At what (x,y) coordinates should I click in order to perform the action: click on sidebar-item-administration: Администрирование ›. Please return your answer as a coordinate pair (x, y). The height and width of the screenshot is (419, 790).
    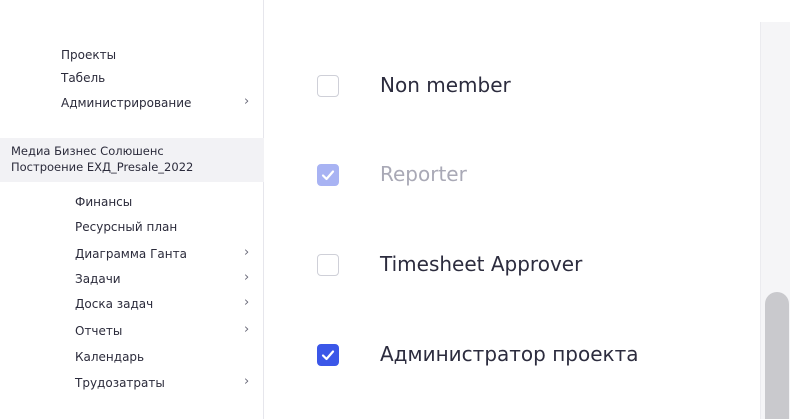
    Looking at the image, I should click on (132, 104).